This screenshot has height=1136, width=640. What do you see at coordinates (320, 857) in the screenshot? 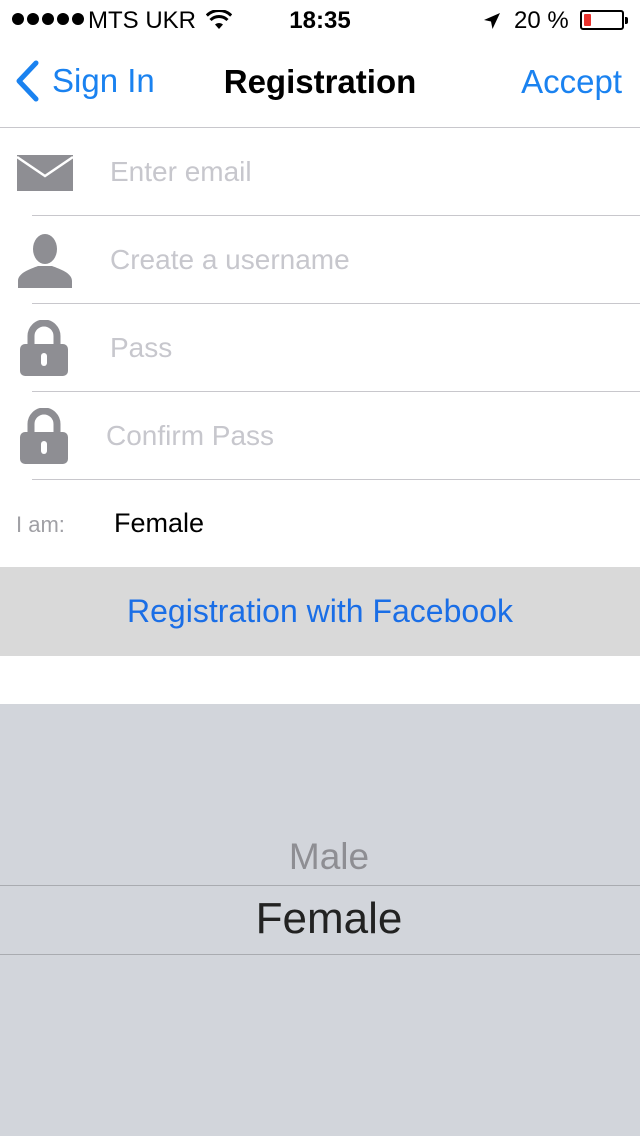
I see `picker-option-male: Male` at bounding box center [320, 857].